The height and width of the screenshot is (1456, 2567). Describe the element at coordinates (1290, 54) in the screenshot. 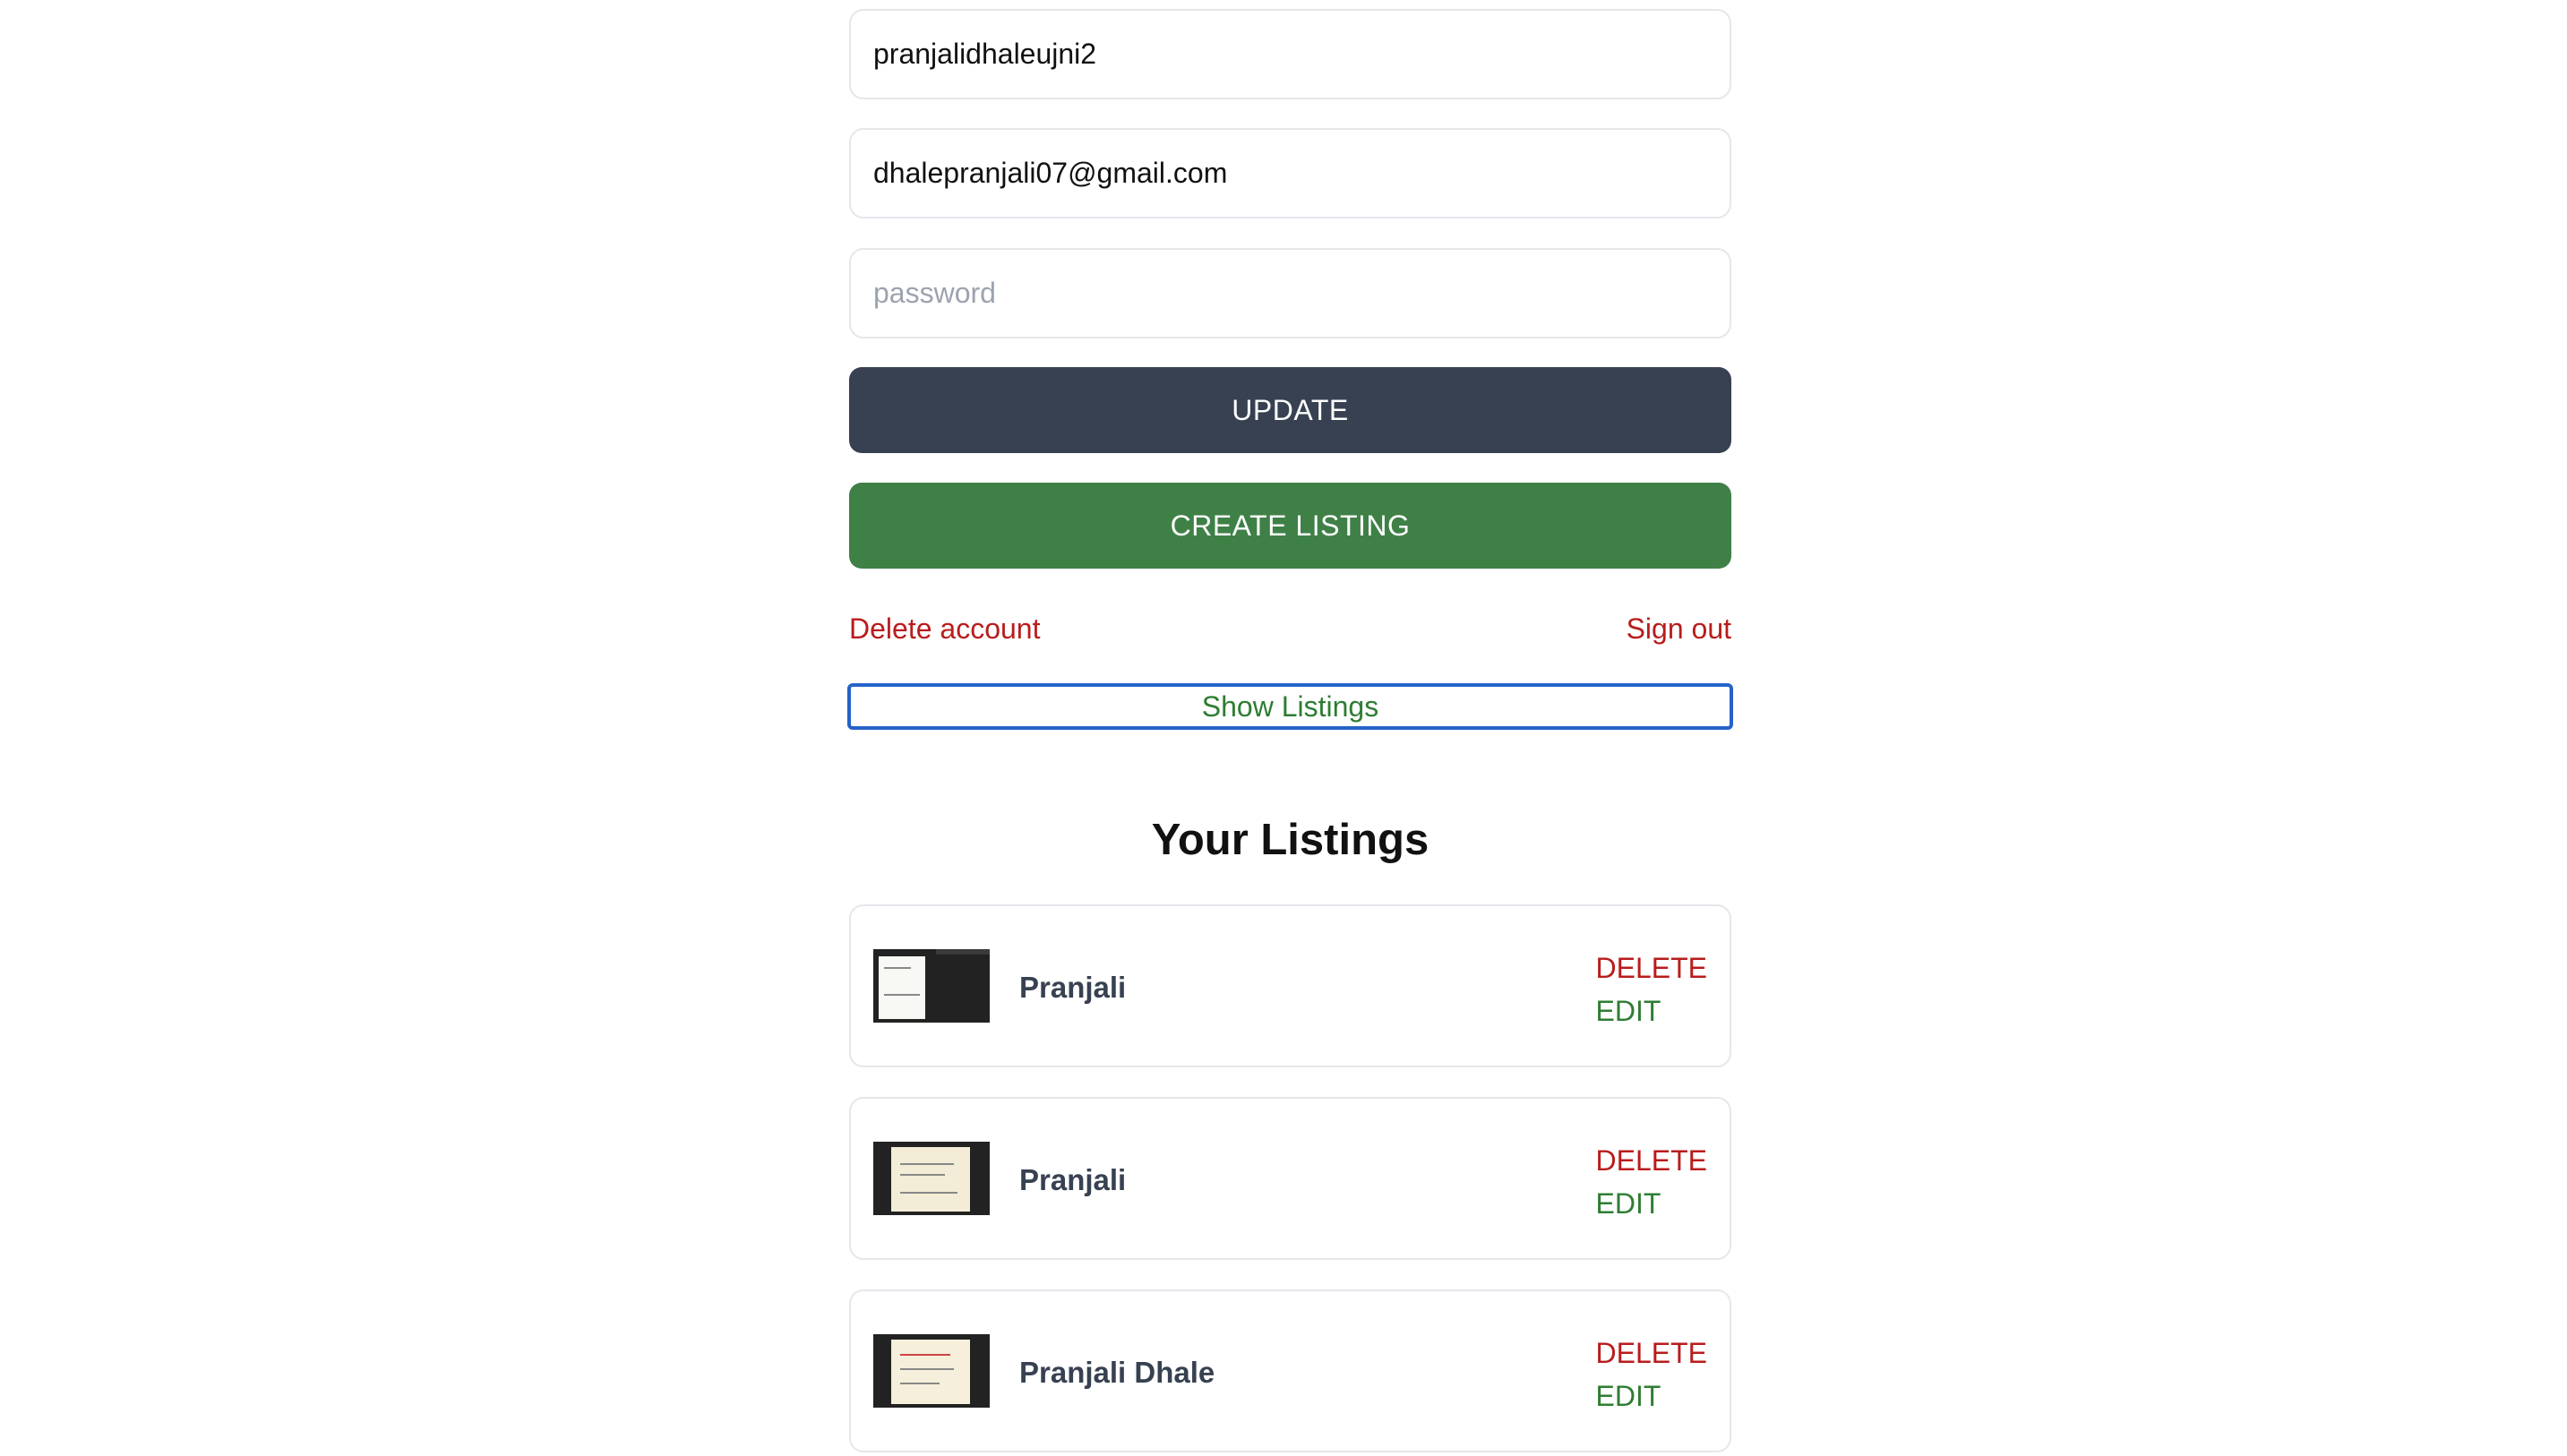

I see `username-field` at that location.